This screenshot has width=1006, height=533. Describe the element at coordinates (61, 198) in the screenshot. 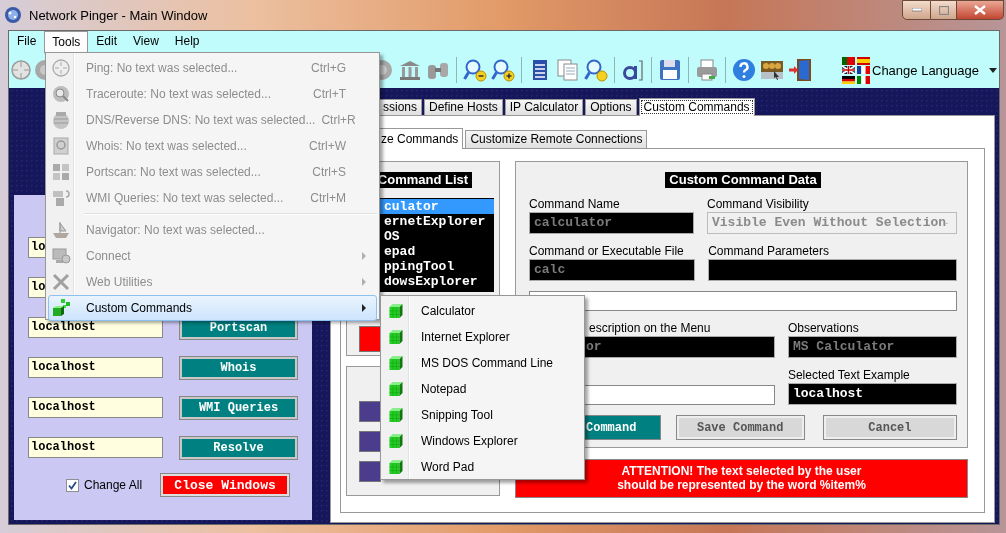

I see `blocks-icon` at that location.